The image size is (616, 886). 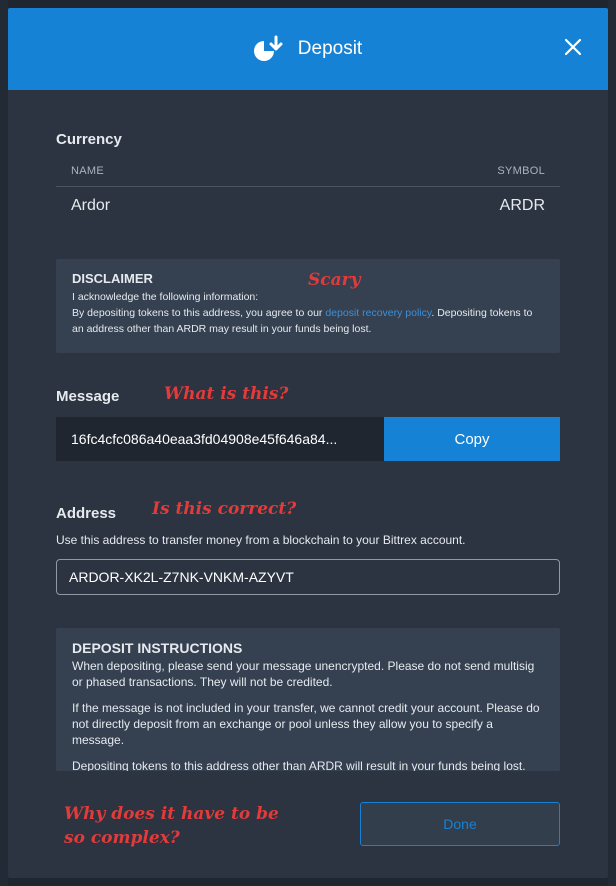 What do you see at coordinates (87, 170) in the screenshot?
I see `column-header-name: NAME` at bounding box center [87, 170].